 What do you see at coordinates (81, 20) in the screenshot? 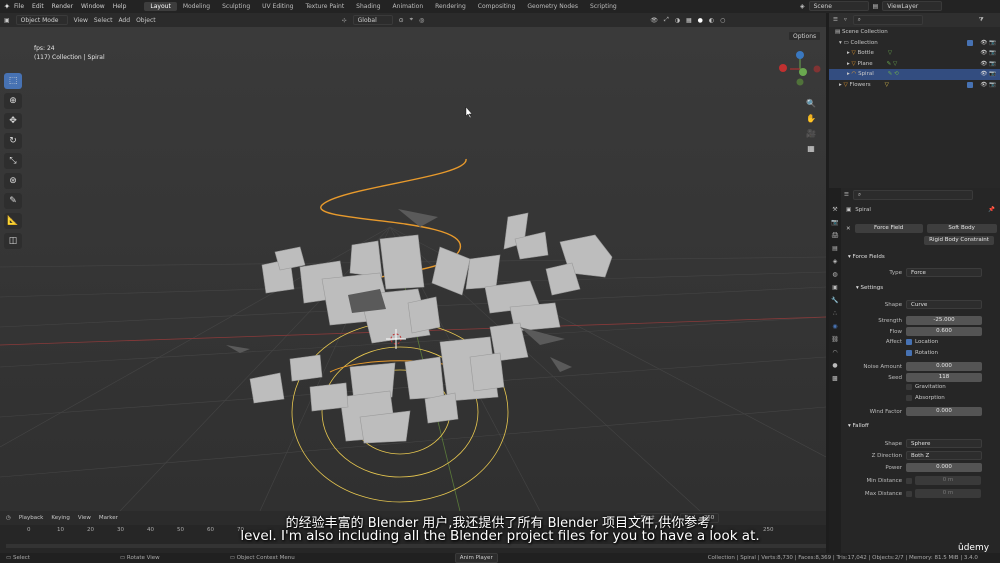
I see `menu-view: View` at bounding box center [81, 20].